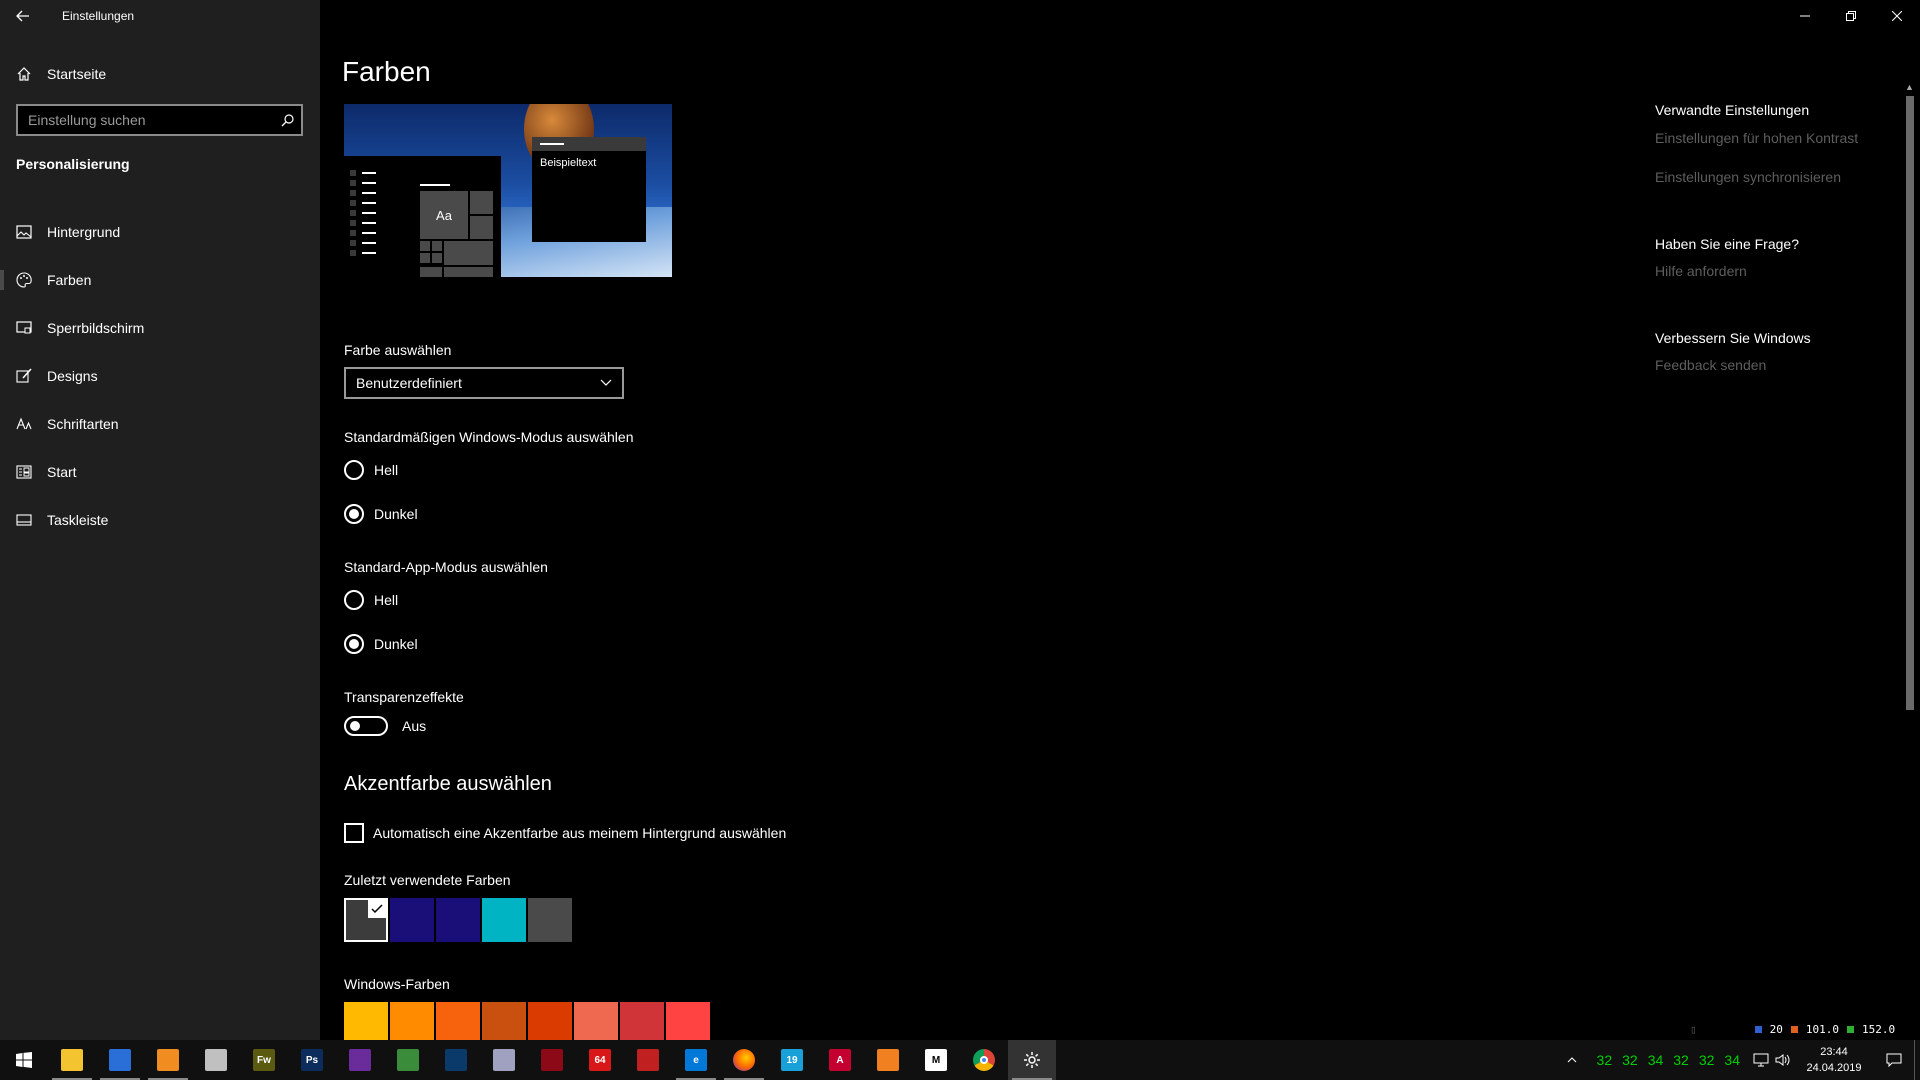  I want to click on restore-button, so click(1851, 16).